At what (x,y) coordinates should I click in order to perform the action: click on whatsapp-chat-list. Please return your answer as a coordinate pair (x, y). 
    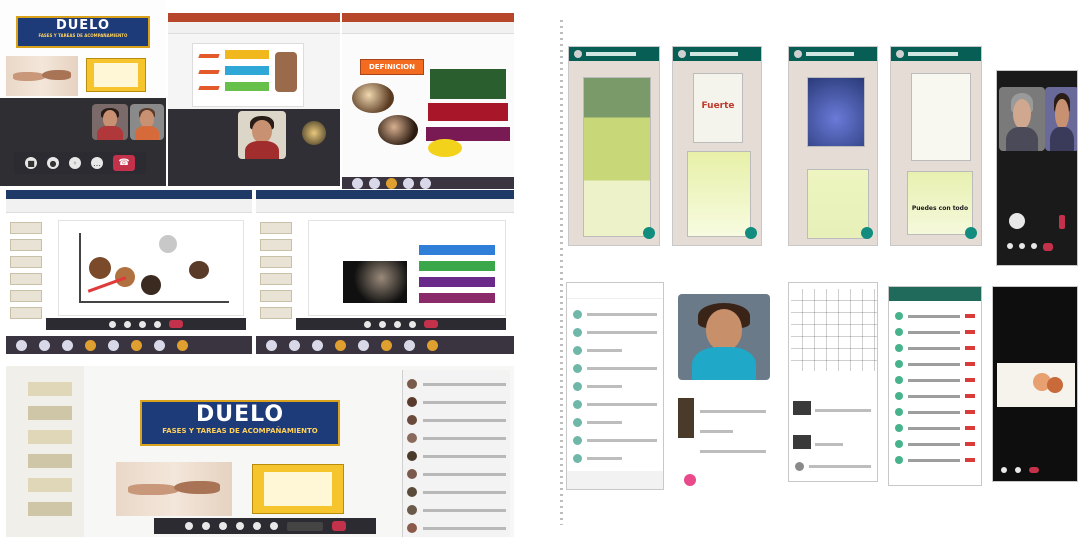
    Looking at the image, I should click on (615, 386).